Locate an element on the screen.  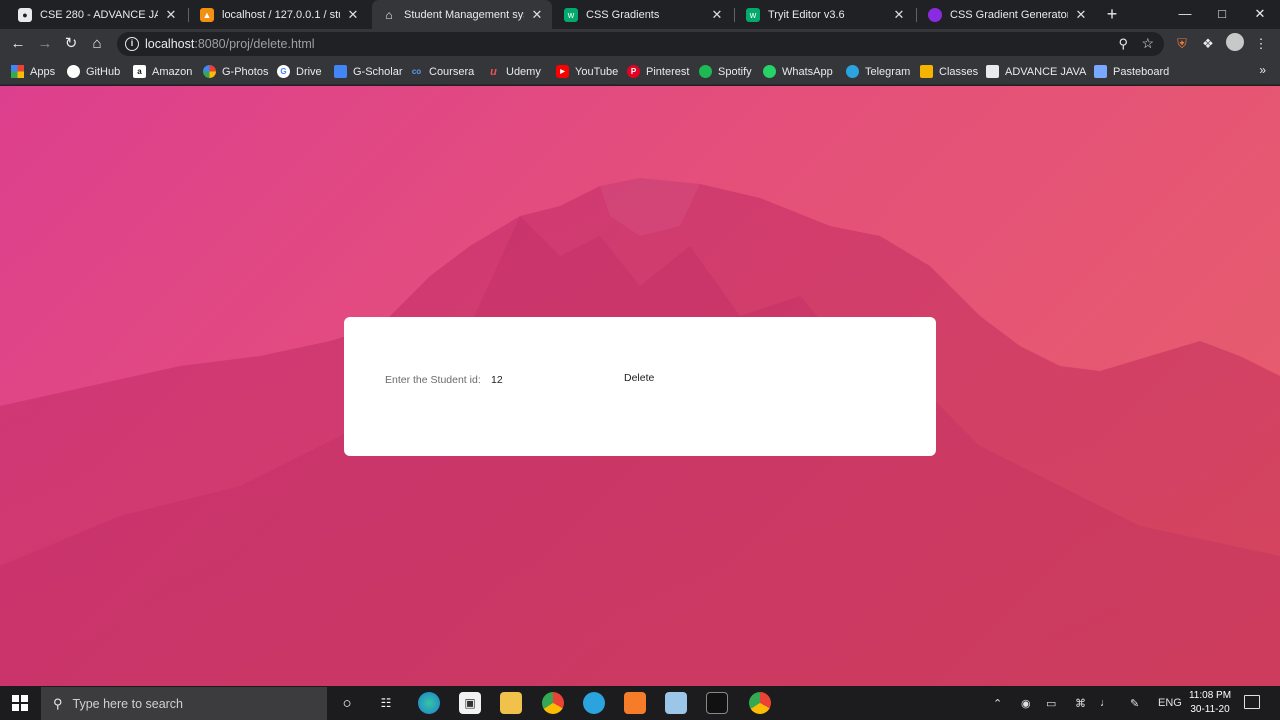
tab-phpmyadmin: ▲ localhost / 127.0.0.1 / studen ✕ is located at coordinates (279, 14).